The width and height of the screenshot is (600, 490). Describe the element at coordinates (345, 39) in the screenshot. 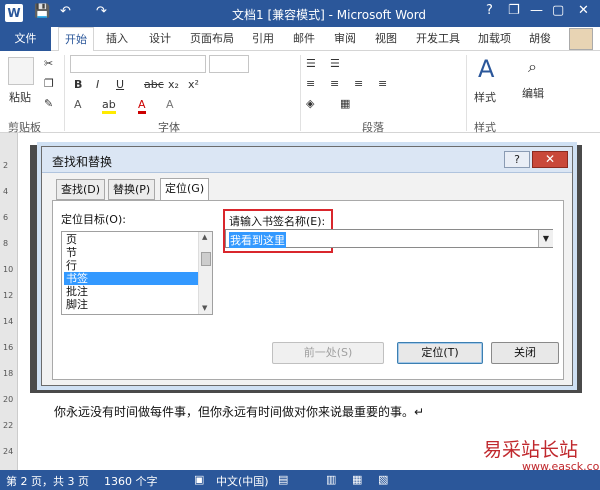

I see `tab-review: 审阅` at that location.